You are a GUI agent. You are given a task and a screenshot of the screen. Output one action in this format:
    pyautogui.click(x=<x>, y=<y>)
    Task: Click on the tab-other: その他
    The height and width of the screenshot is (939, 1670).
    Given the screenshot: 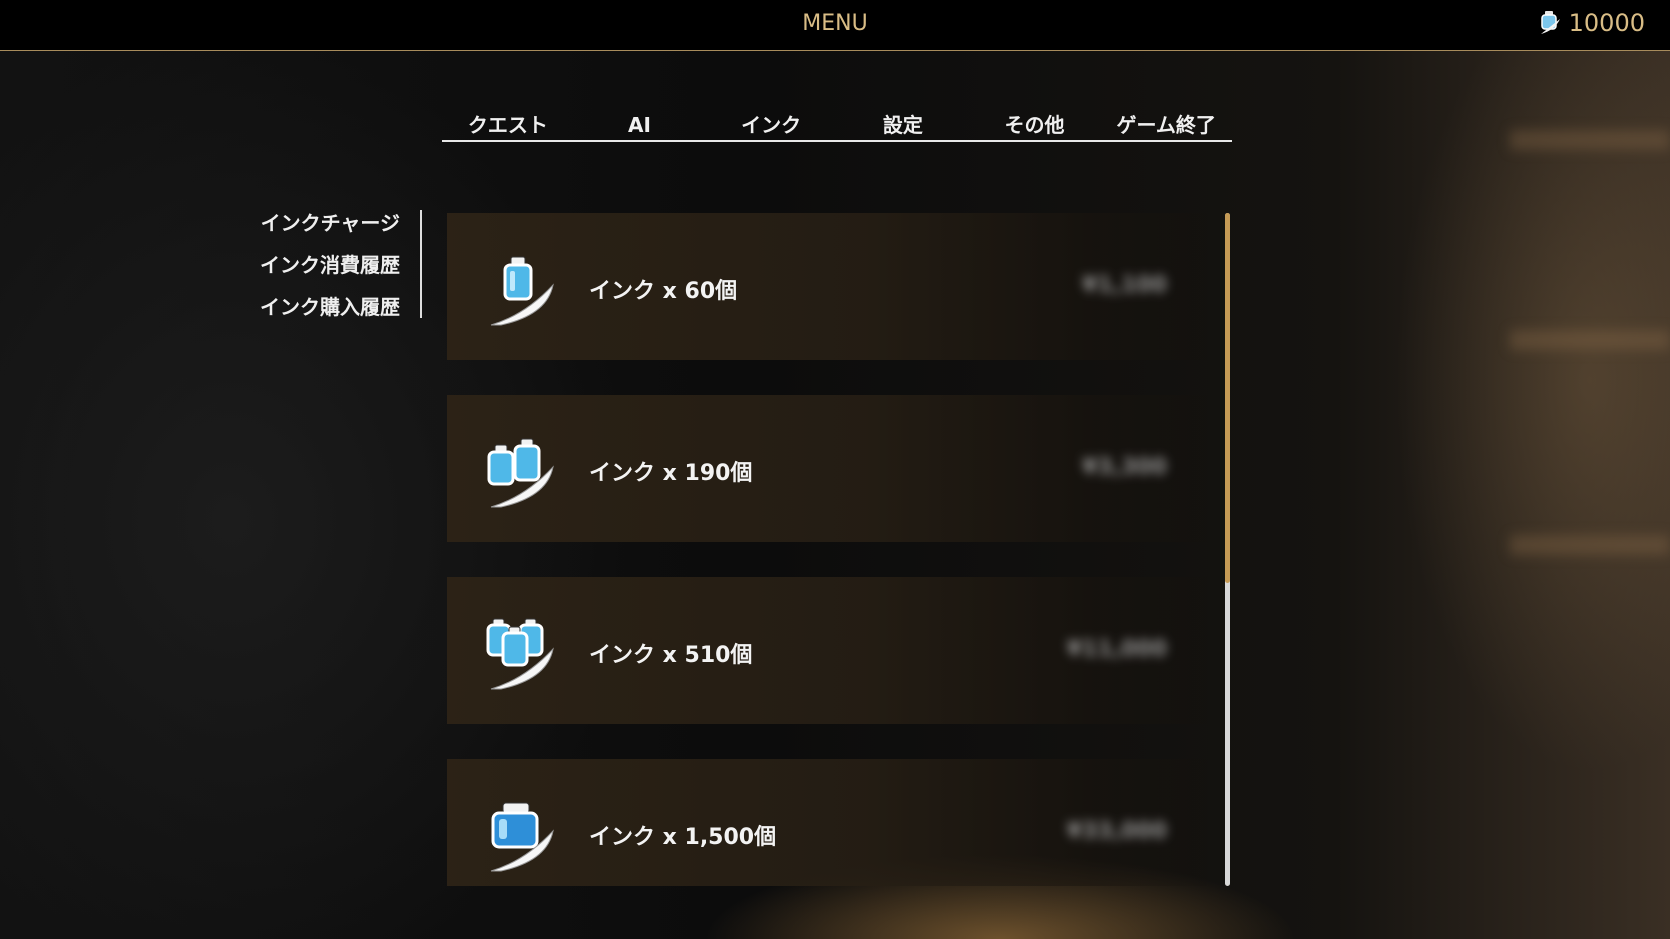 What is the action you would take?
    pyautogui.click(x=1035, y=124)
    